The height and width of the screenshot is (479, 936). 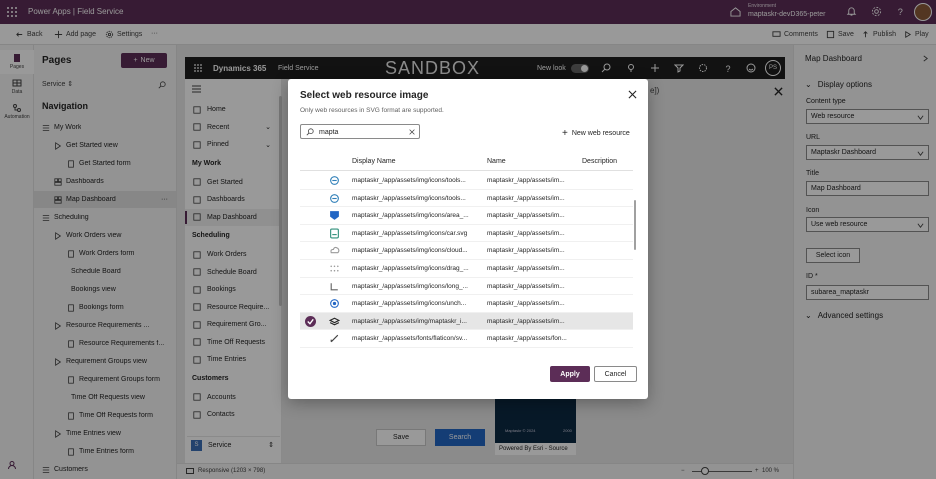 I want to click on col-display-name: Display Name, so click(x=374, y=161).